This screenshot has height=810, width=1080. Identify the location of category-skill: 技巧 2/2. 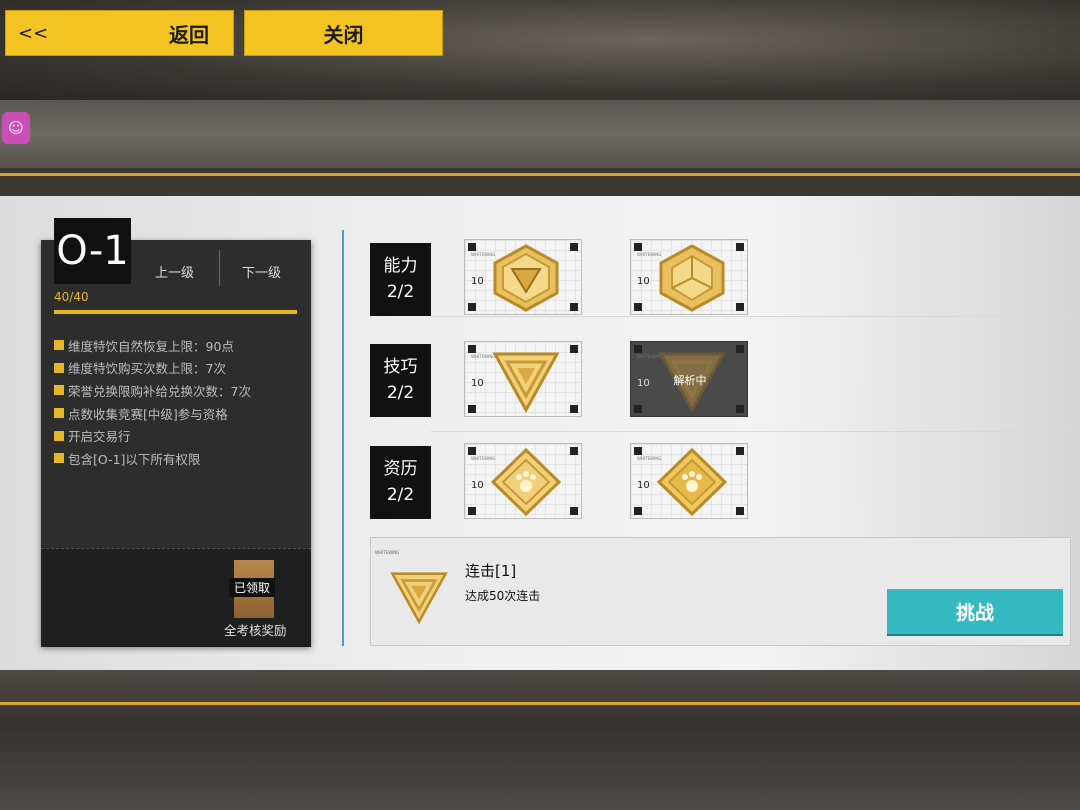
(400, 380).